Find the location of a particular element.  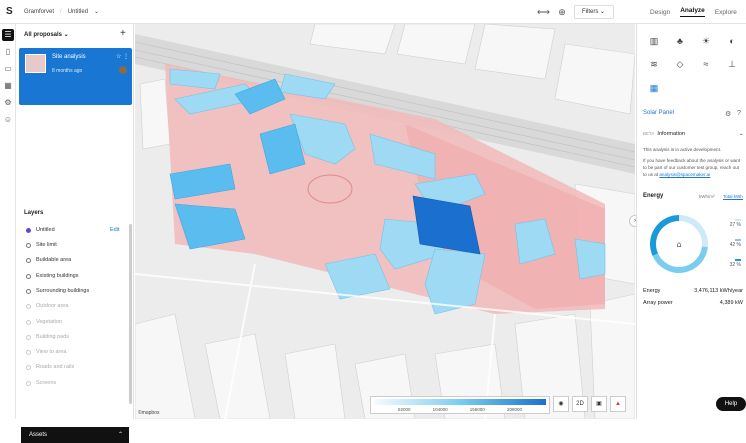

information-section: BETA Information ⌄ is located at coordinates (693, 134).